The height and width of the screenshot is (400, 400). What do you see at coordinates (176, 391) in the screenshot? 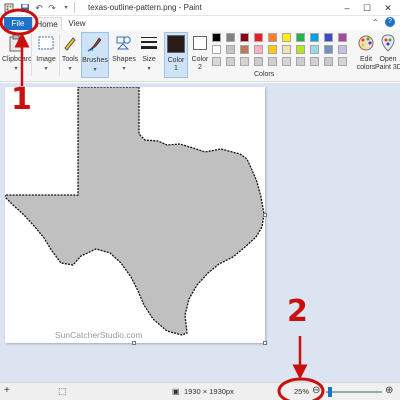
I see `image-size-icon: ▣` at bounding box center [176, 391].